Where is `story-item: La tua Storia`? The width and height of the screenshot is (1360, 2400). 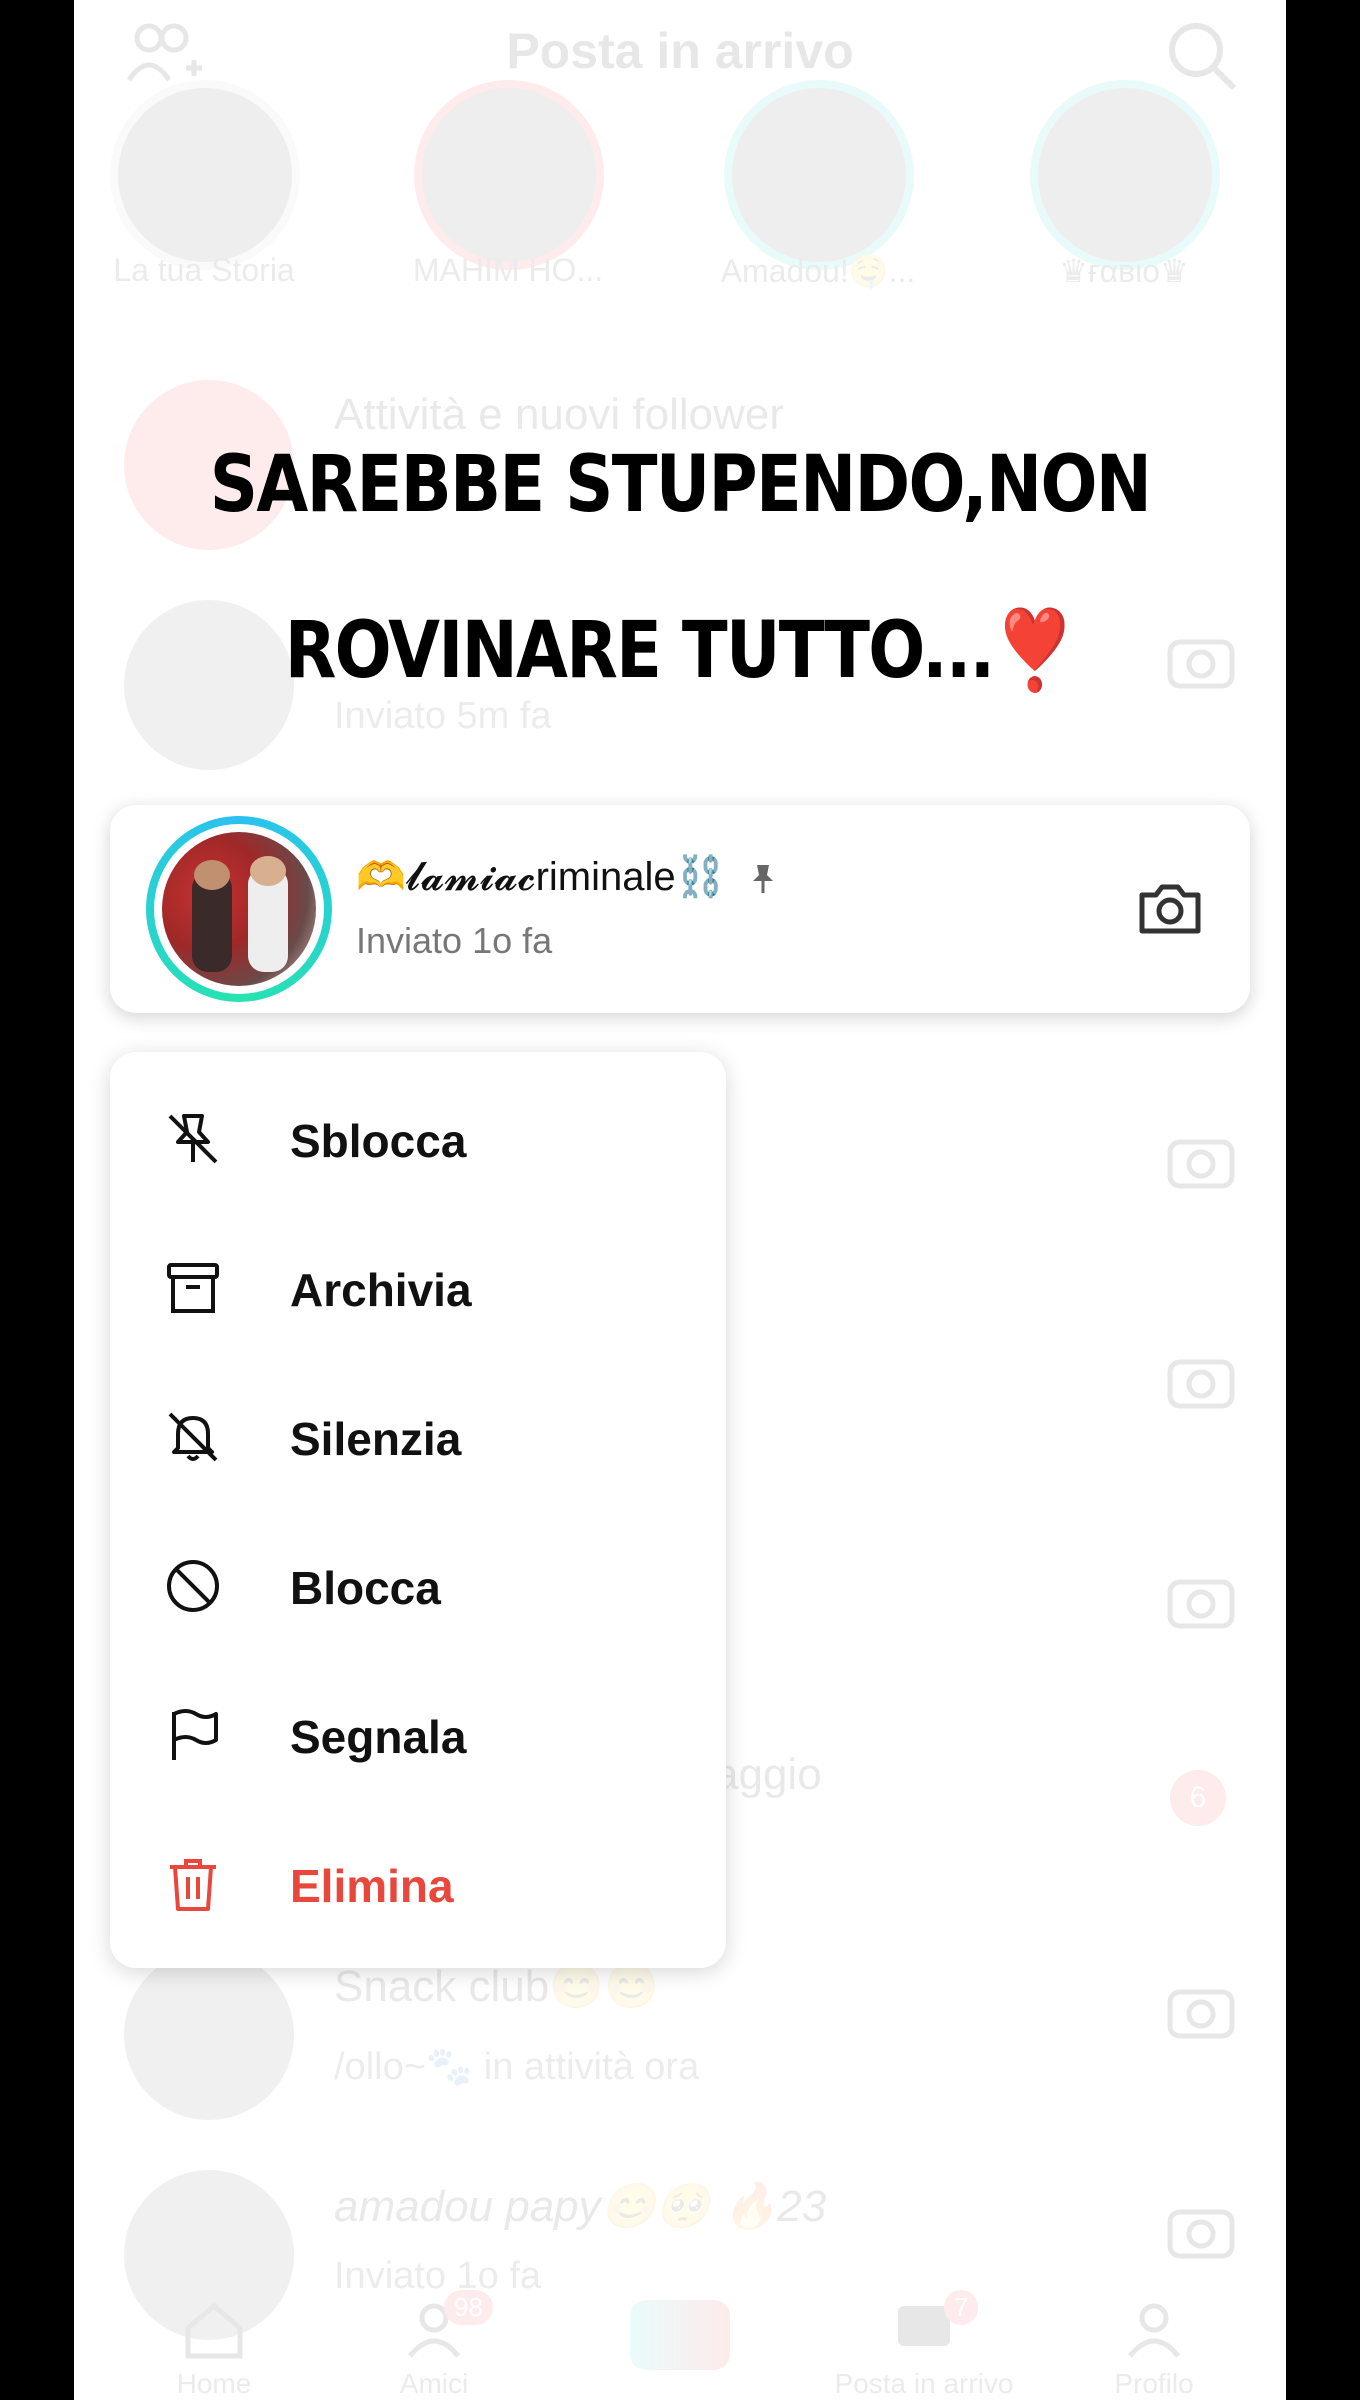 story-item: La tua Storia is located at coordinates (204, 190).